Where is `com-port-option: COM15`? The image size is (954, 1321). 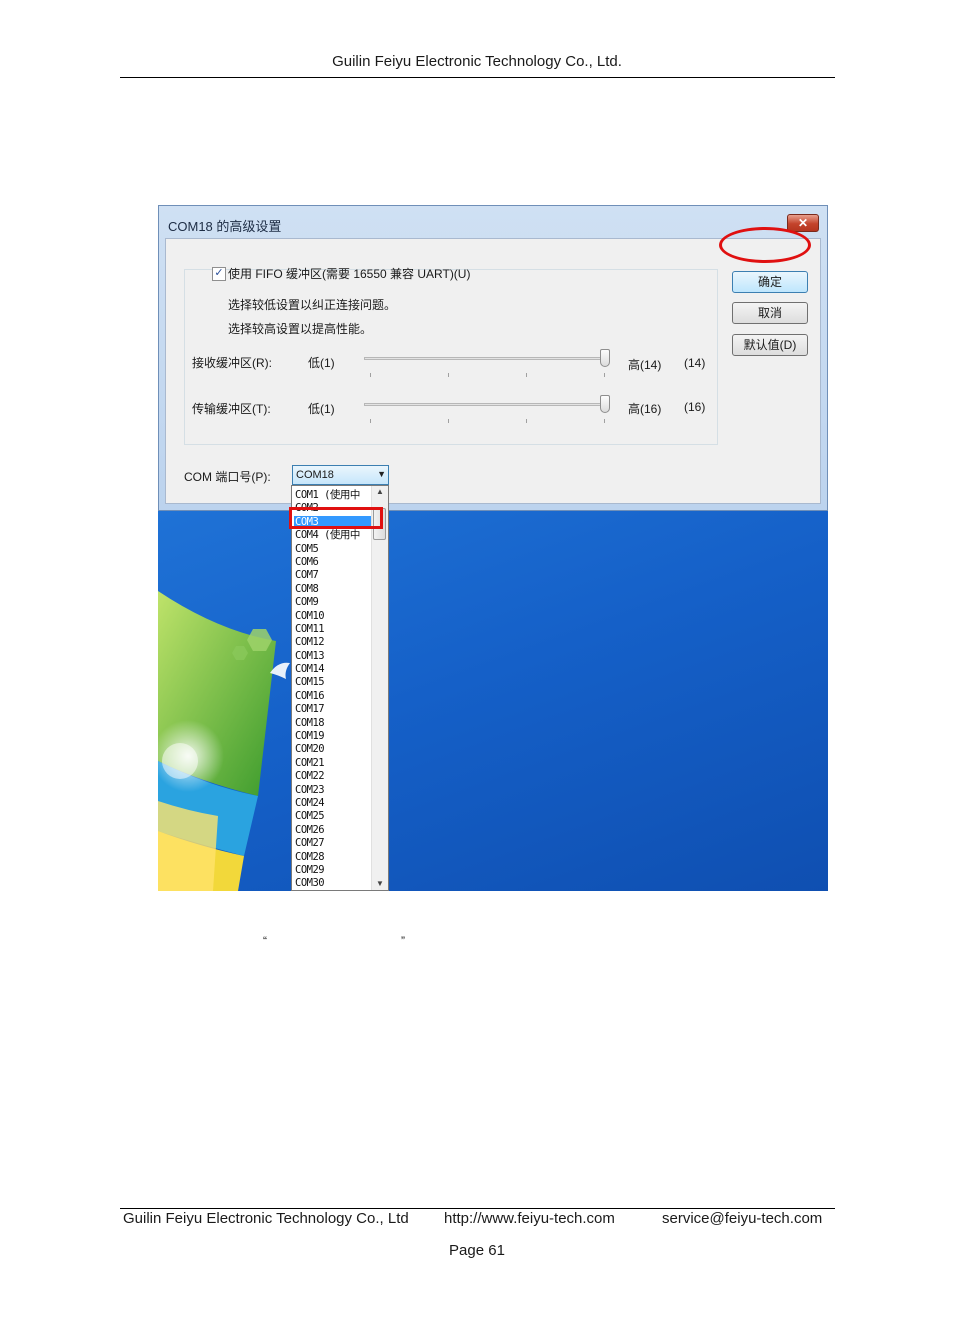
com-port-option: COM15 is located at coordinates (333, 682).